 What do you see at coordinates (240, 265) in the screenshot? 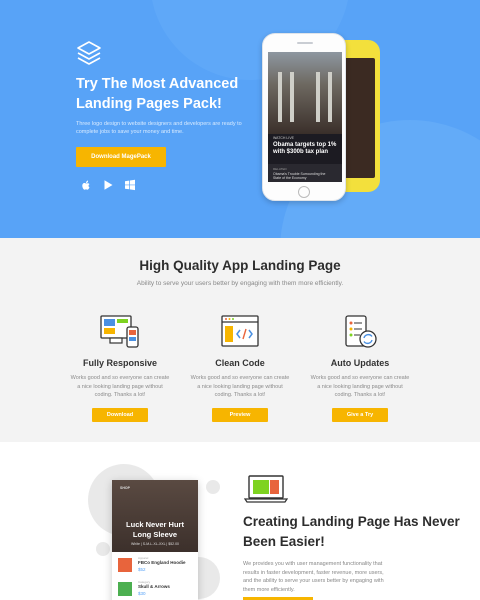
I see `features-title: High Quality App Landing Page` at bounding box center [240, 265].